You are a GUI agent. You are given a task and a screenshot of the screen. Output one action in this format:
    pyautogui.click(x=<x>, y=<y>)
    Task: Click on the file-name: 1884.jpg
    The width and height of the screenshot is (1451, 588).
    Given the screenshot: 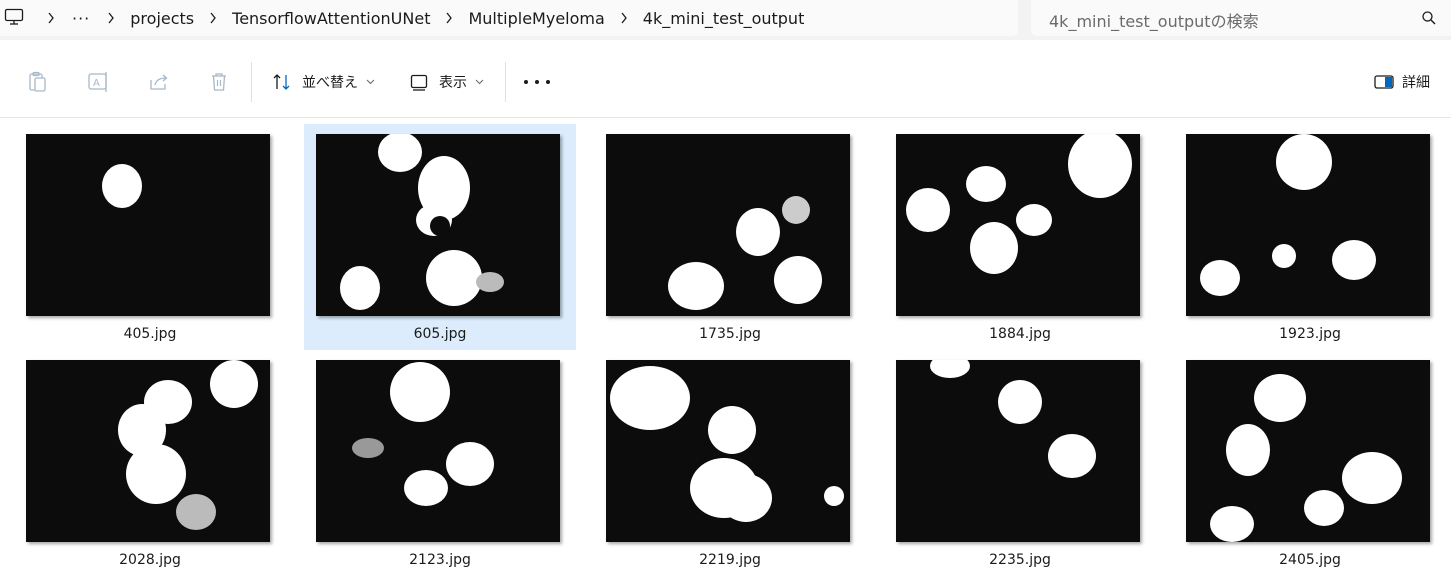 What is the action you would take?
    pyautogui.click(x=1020, y=334)
    